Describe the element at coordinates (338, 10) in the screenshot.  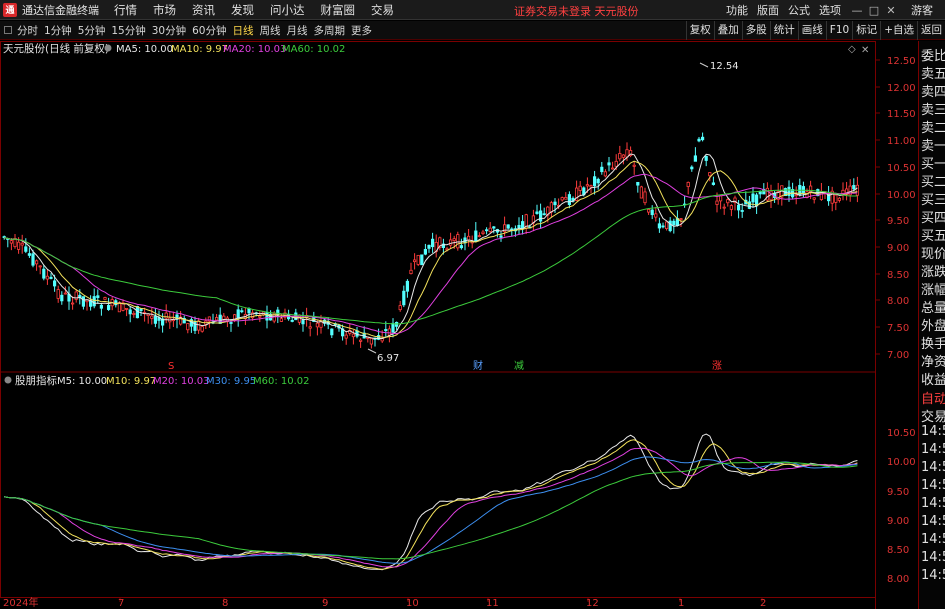
I see `menu-caifuquan: 财富圈` at that location.